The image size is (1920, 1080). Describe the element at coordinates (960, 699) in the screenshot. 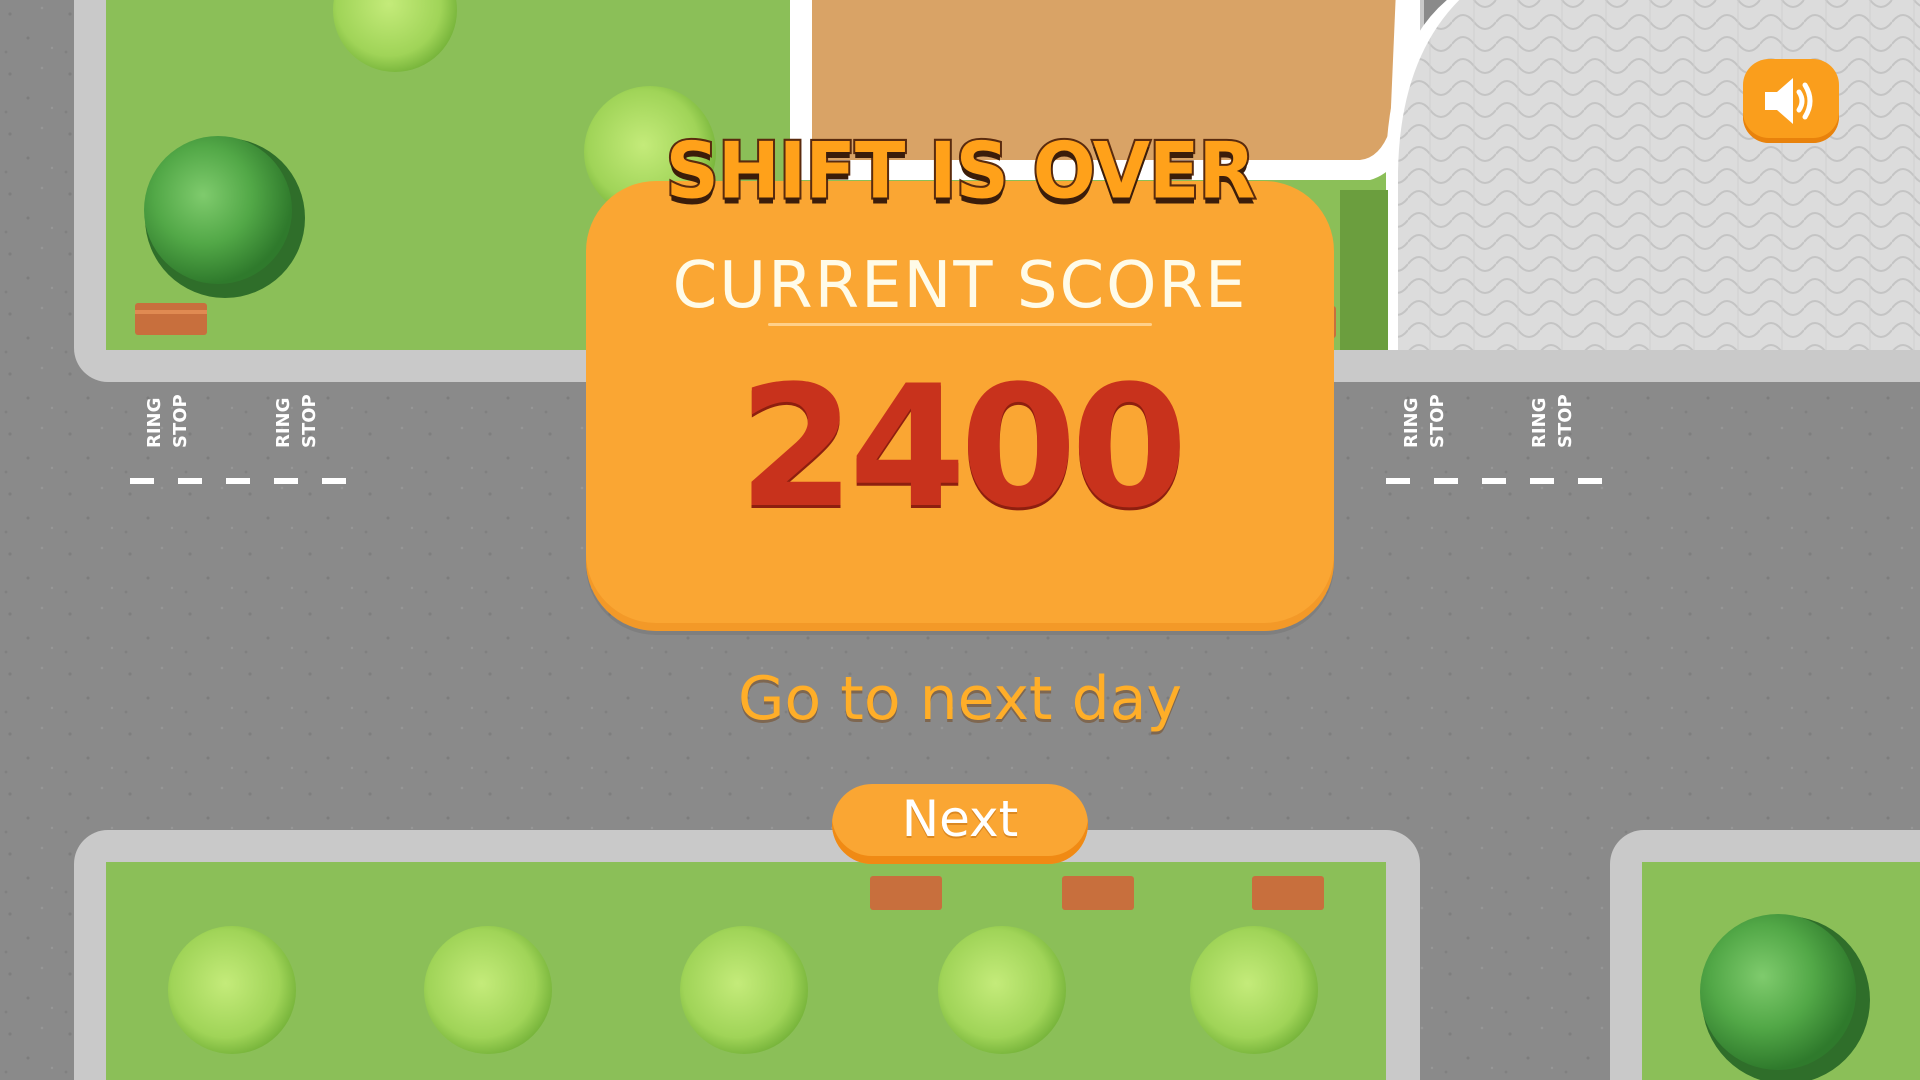

I see `next-day-prompt: Go to next day` at that location.